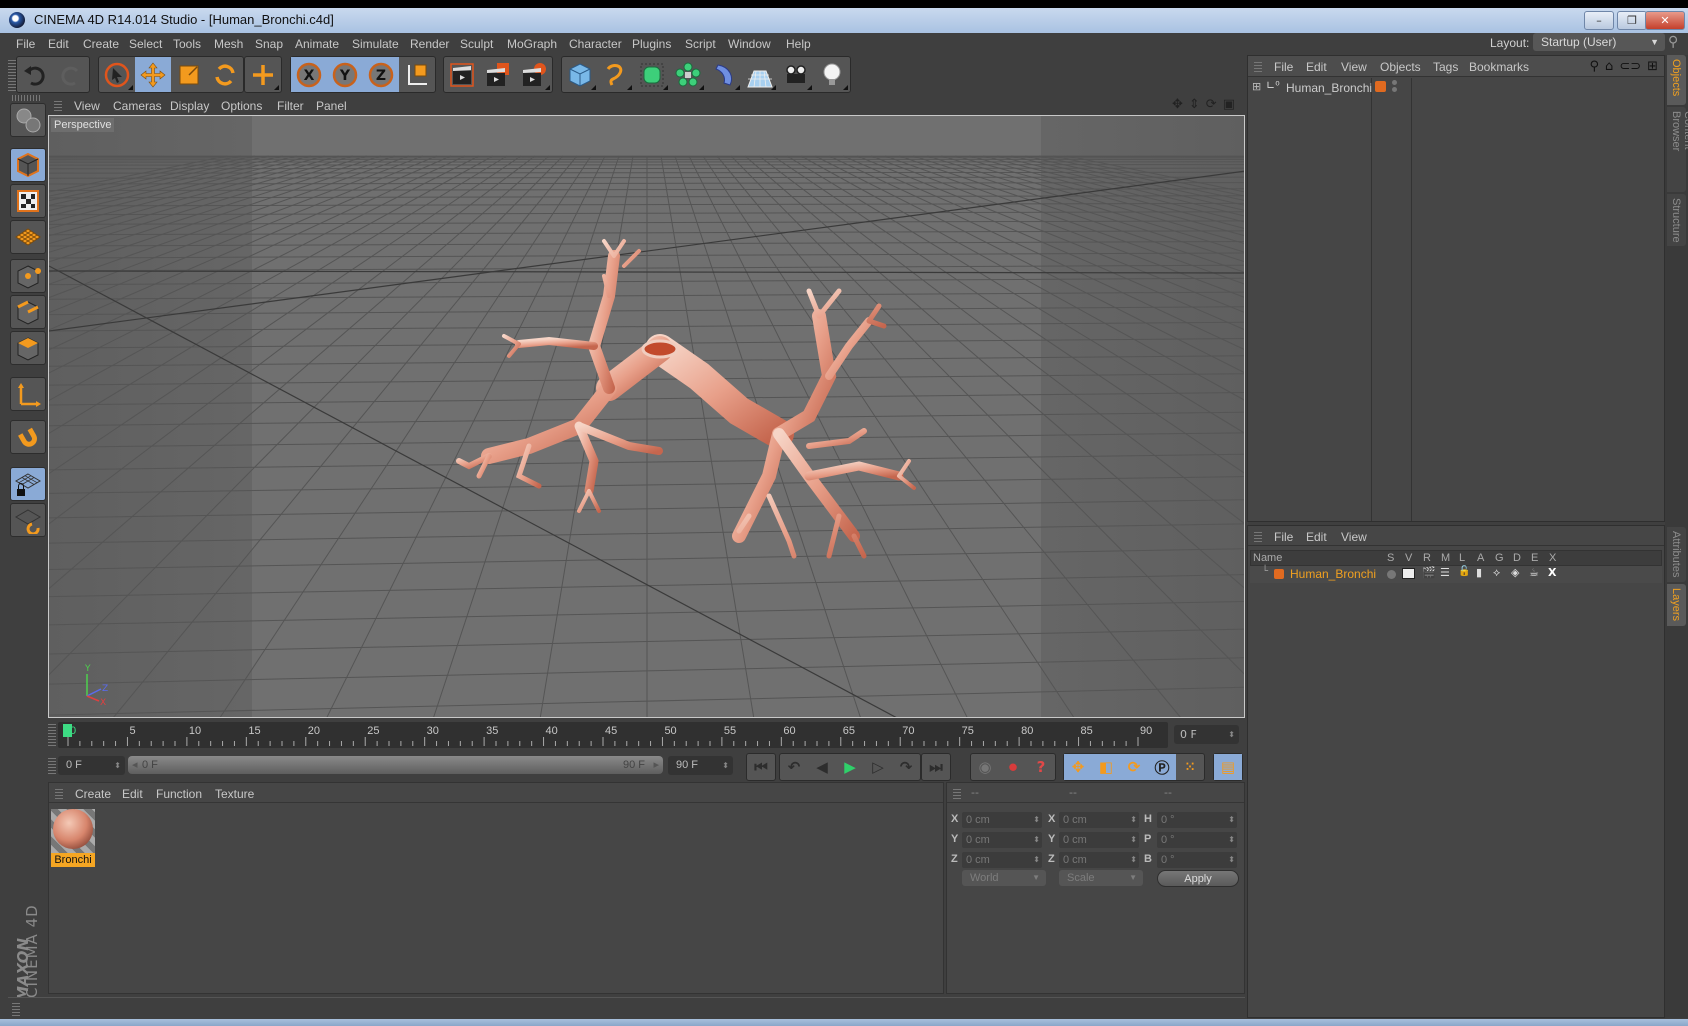 Image resolution: width=1688 pixels, height=1026 pixels. I want to click on menu-mograph: MoGraph, so click(532, 44).